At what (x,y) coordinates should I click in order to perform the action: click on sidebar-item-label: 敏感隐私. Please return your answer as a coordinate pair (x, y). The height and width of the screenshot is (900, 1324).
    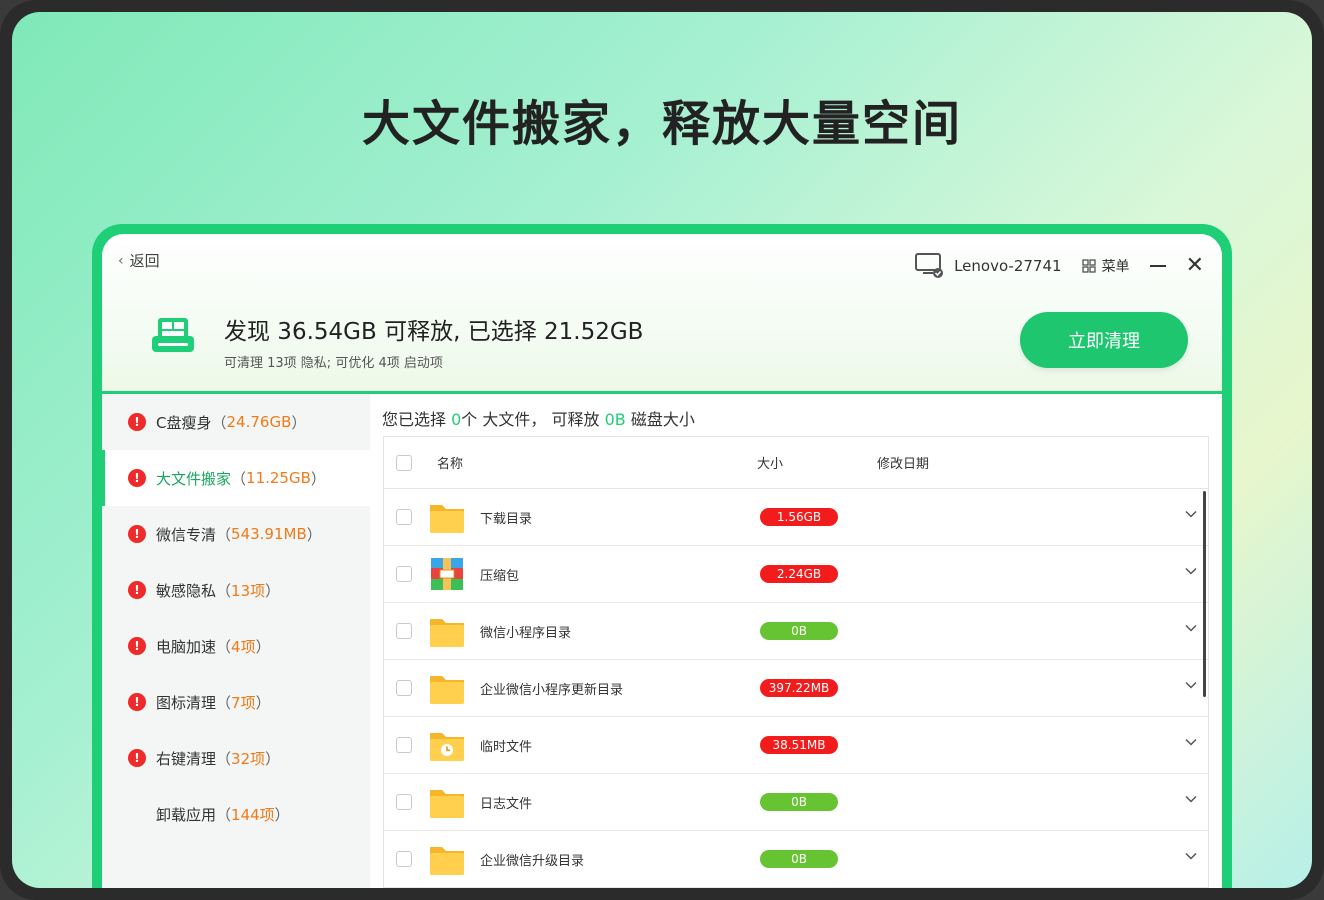
    Looking at the image, I should click on (186, 590).